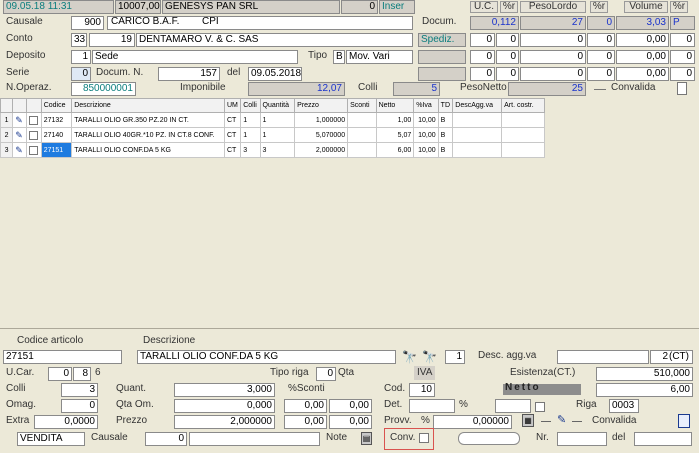 This screenshot has width=699, height=453. I want to click on extra-input: 0,0000, so click(66, 422).